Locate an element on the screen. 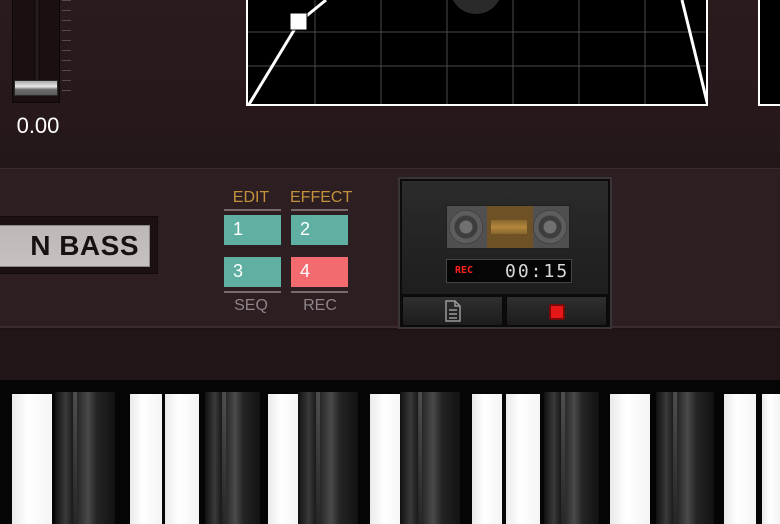 The image size is (780, 524). seq-label: SEQ is located at coordinates (251, 305).